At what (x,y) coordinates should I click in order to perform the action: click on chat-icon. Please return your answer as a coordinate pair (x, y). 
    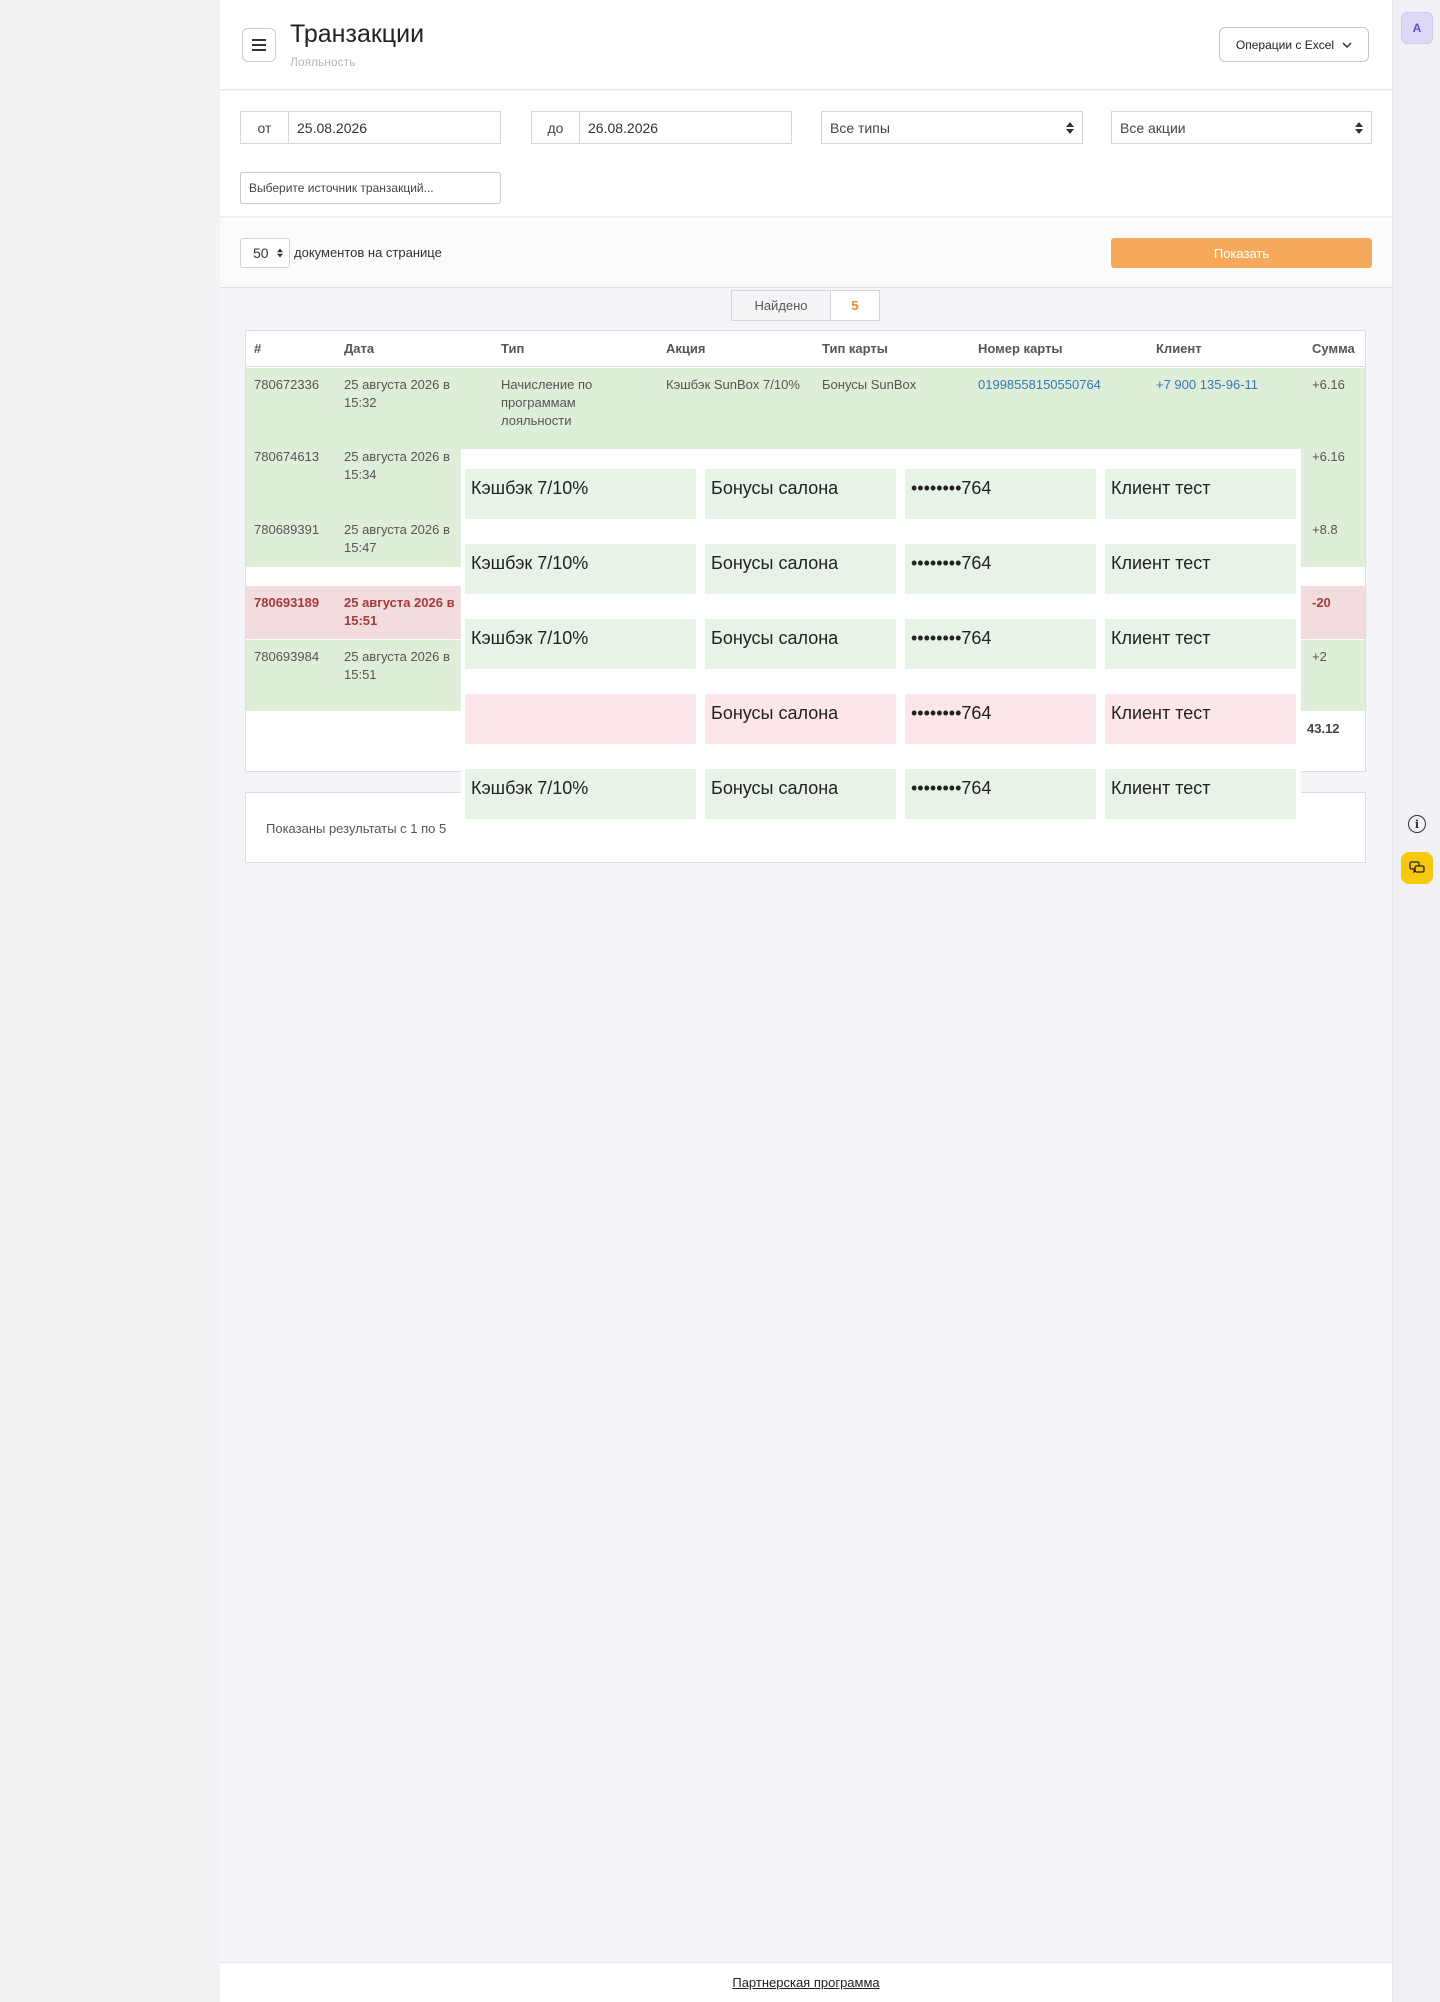
    Looking at the image, I should click on (1417, 867).